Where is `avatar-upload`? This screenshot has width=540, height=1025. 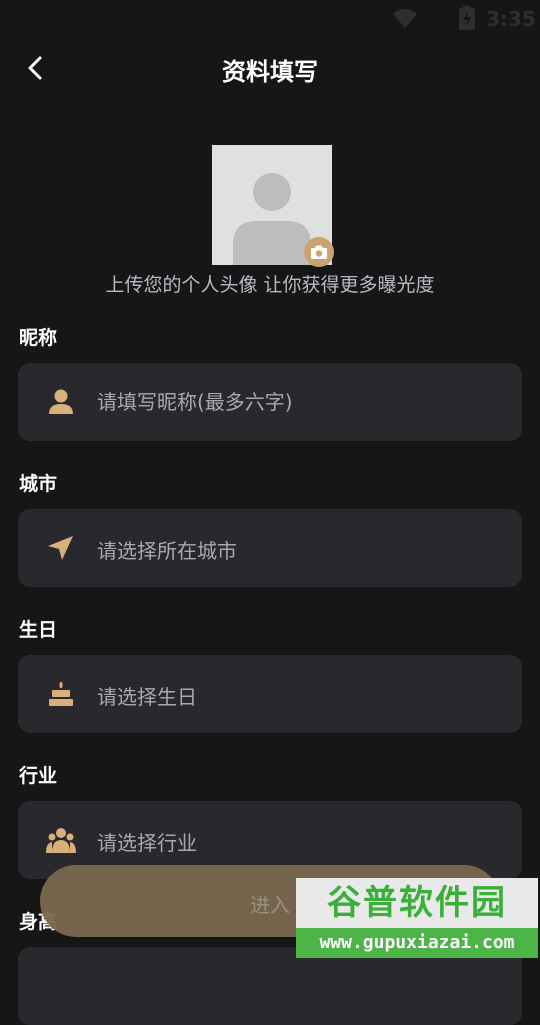
avatar-upload is located at coordinates (273, 206).